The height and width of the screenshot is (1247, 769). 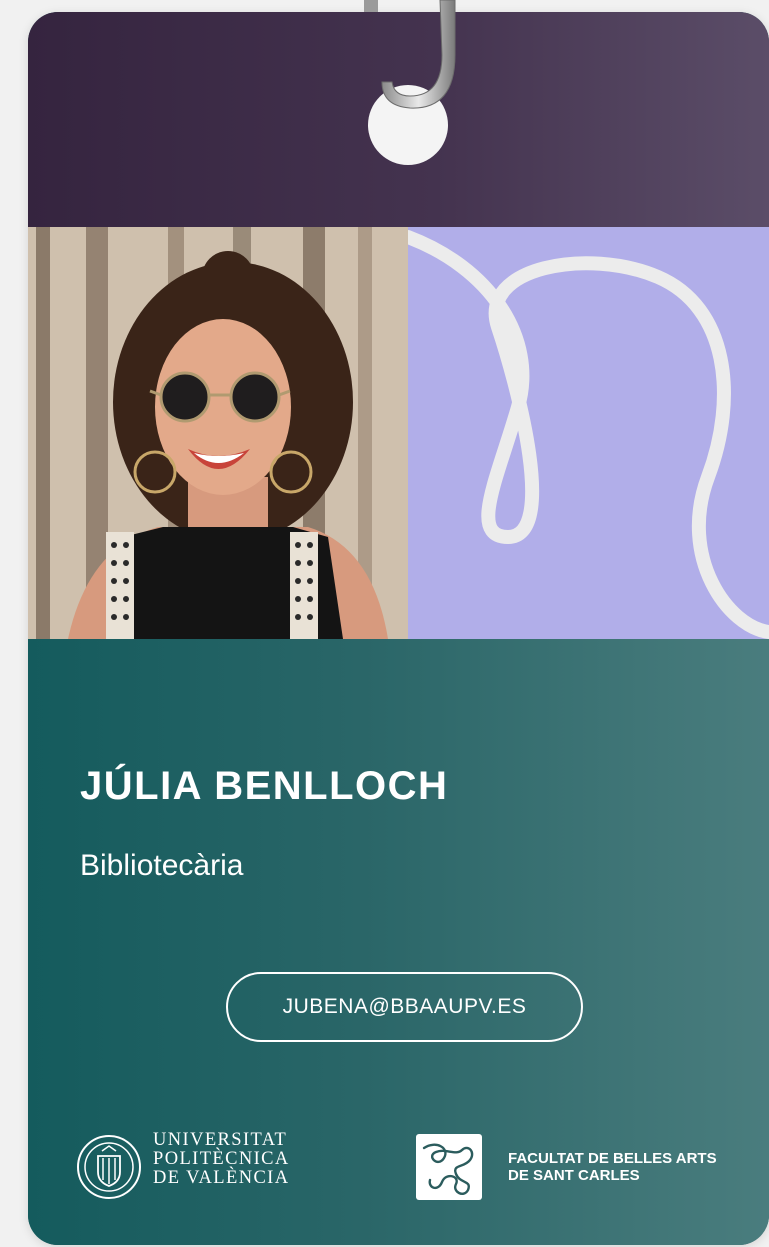 I want to click on upv-logo: UNIVERSITAT POLITÈCNICA DE VALÈNCIA, so click(x=191, y=1167).